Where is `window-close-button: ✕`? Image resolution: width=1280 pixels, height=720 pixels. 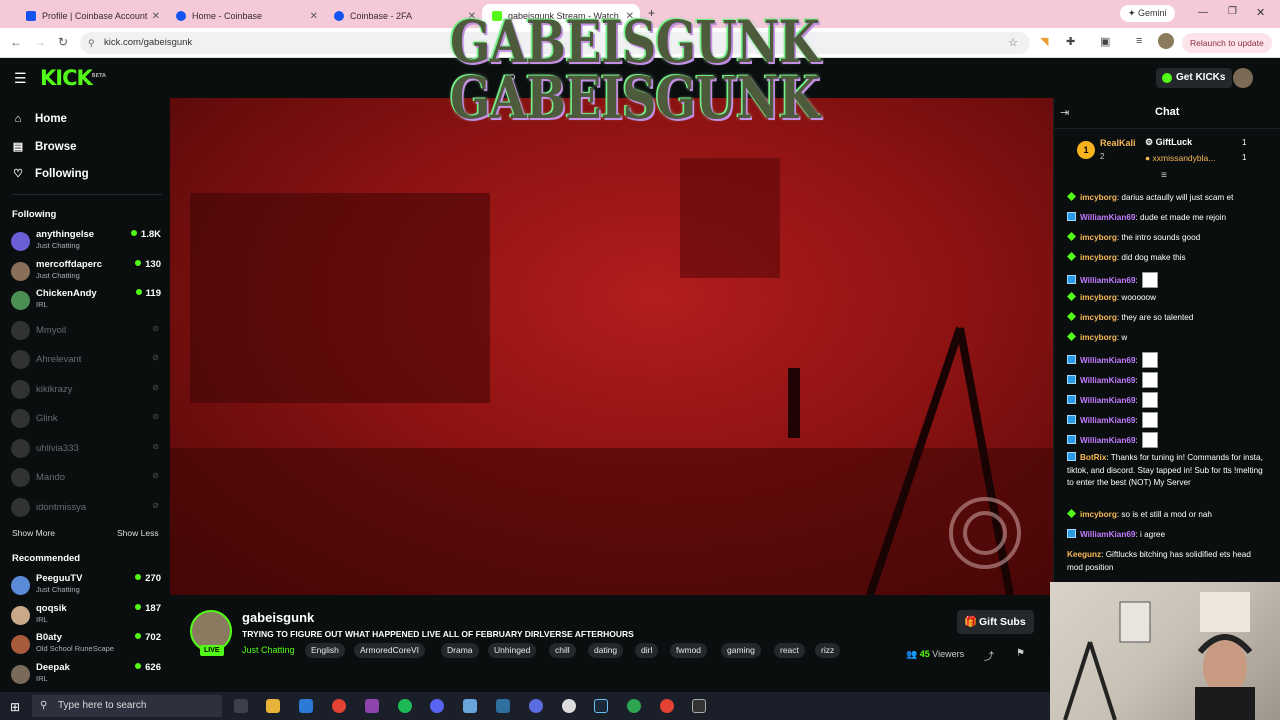
window-close-button: ✕ is located at coordinates (1260, 12).